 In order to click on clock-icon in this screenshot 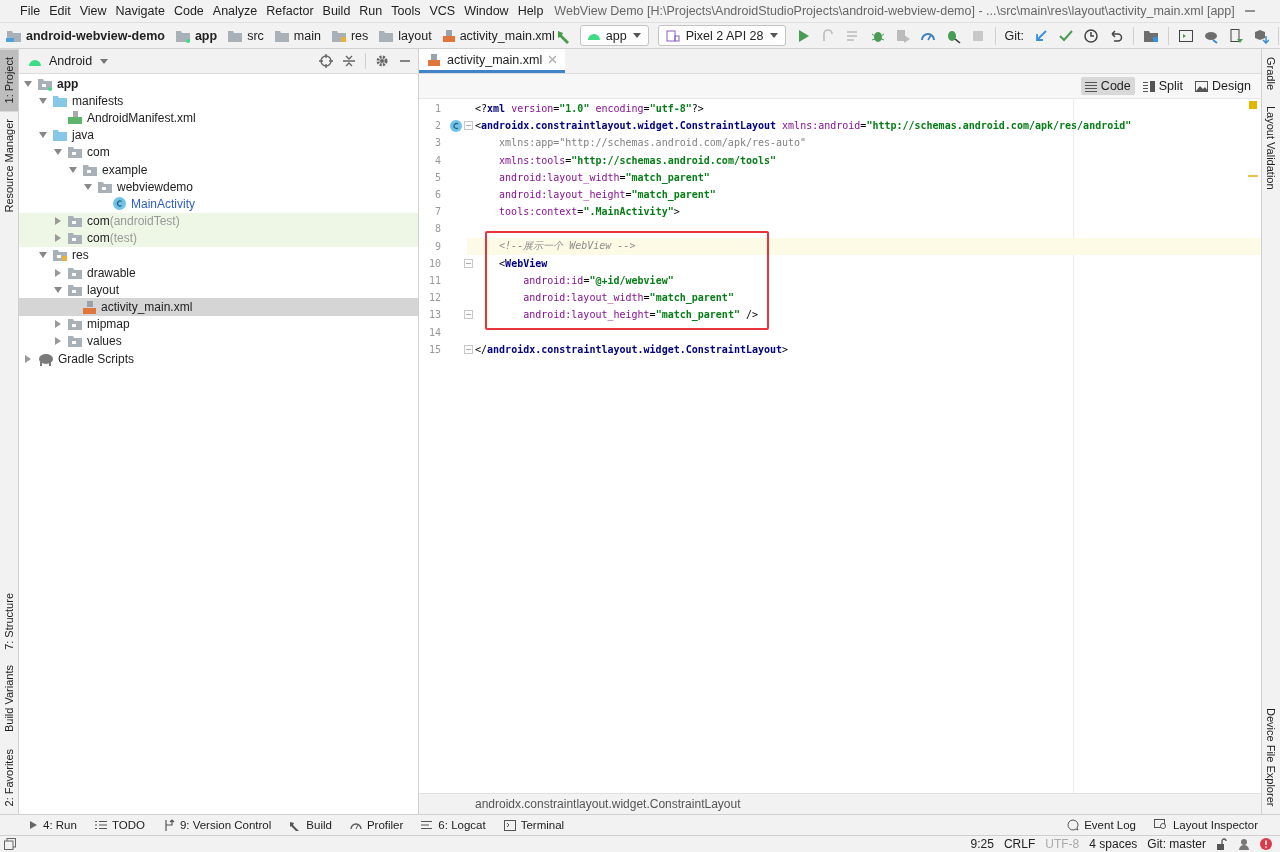, I will do `click(1090, 35)`.